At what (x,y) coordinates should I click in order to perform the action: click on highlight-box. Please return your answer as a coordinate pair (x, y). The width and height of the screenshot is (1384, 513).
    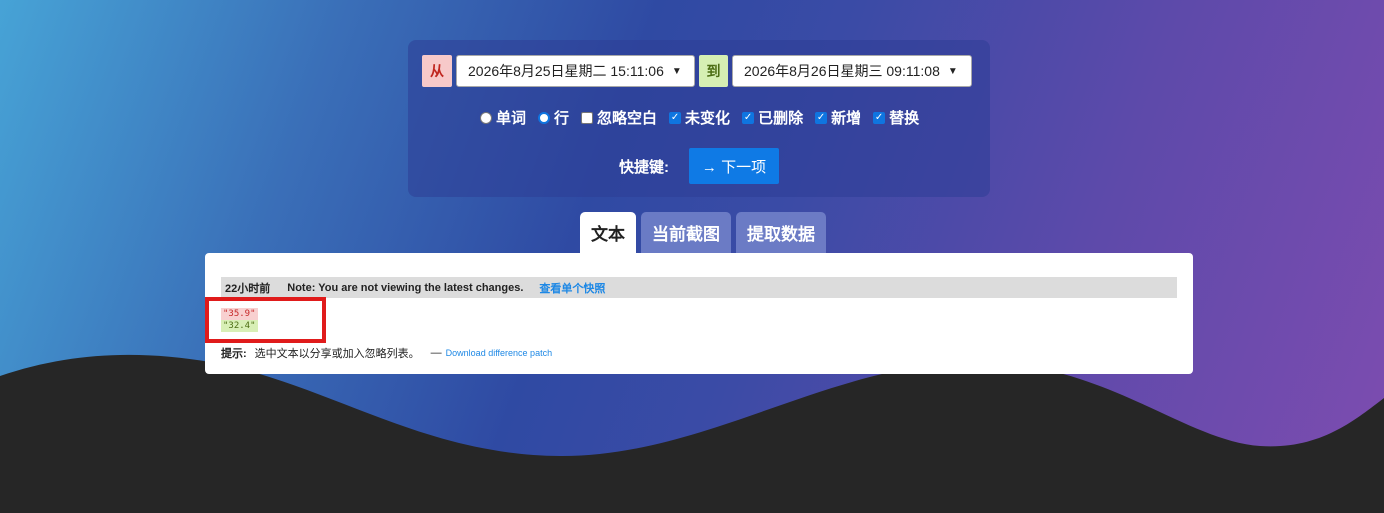
    Looking at the image, I should click on (265, 320).